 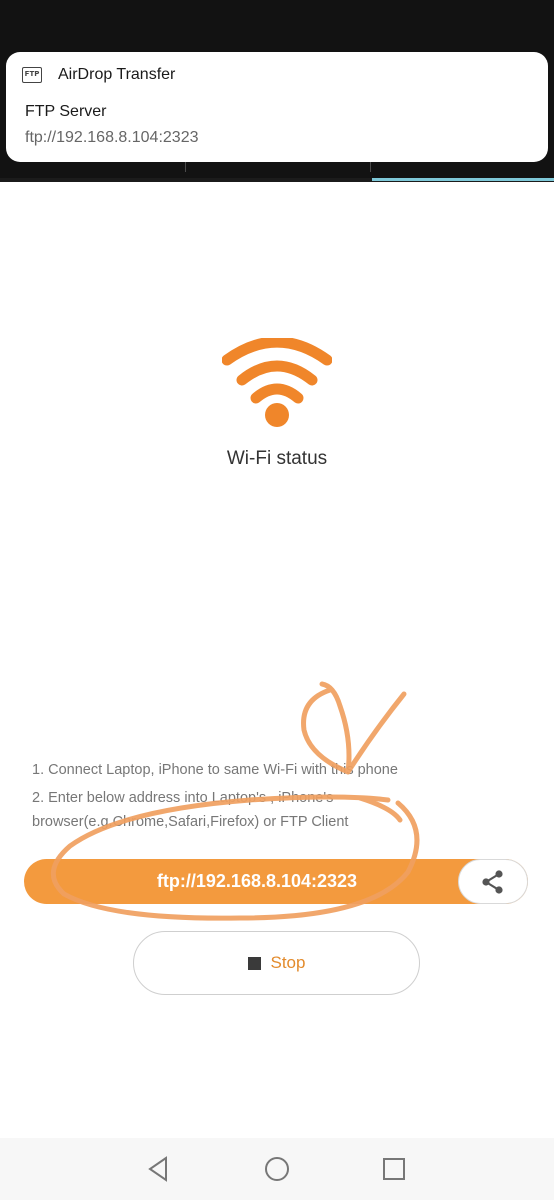 What do you see at coordinates (257, 881) in the screenshot?
I see `ftp-address-text: ftp://192.168.8.104:2323` at bounding box center [257, 881].